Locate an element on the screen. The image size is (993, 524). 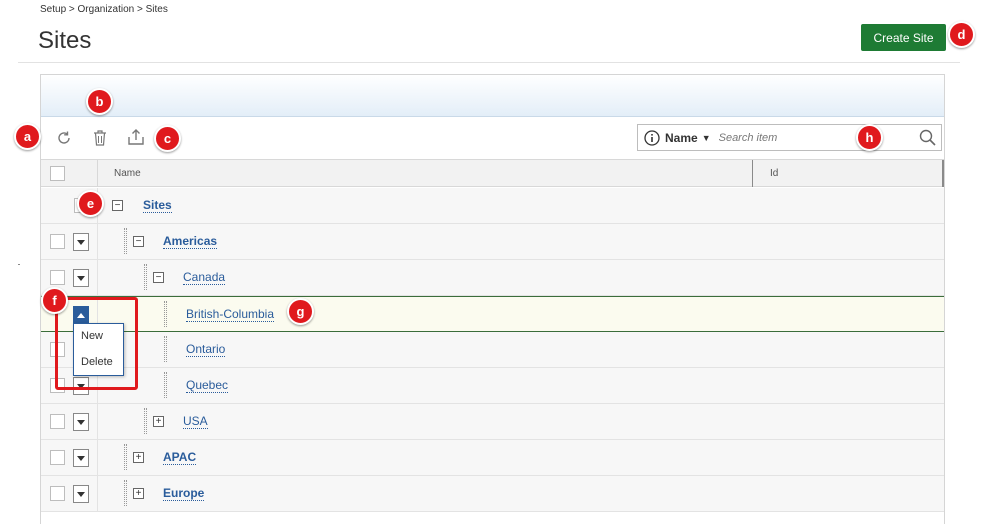
table-row: Ontario is located at coordinates (492, 350).